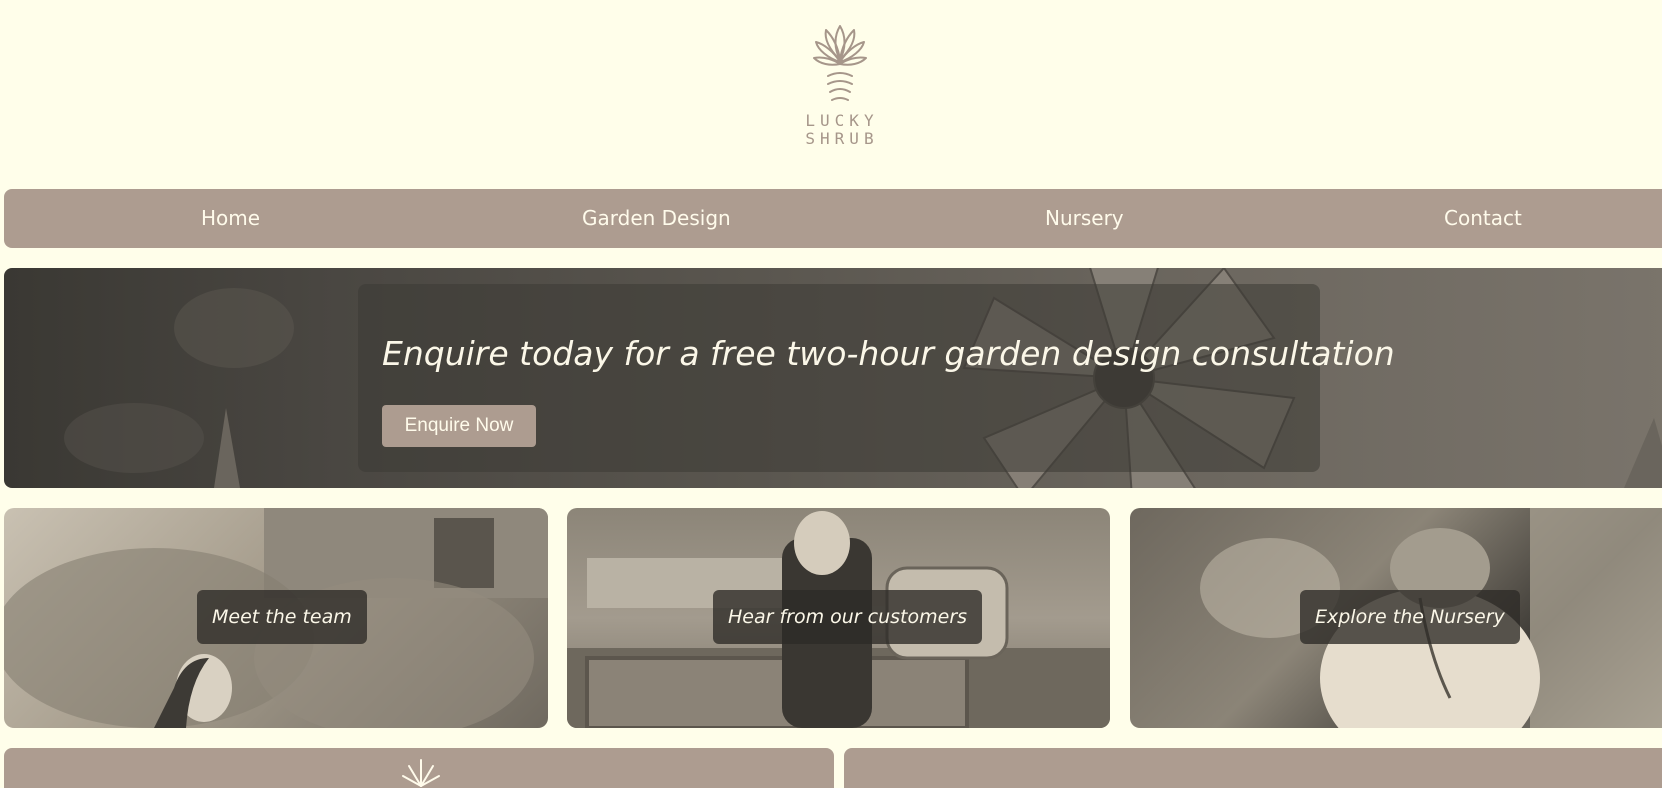 The image size is (1662, 788). Describe the element at coordinates (656, 218) in the screenshot. I see `nav-garden-design: Garden Design` at that location.